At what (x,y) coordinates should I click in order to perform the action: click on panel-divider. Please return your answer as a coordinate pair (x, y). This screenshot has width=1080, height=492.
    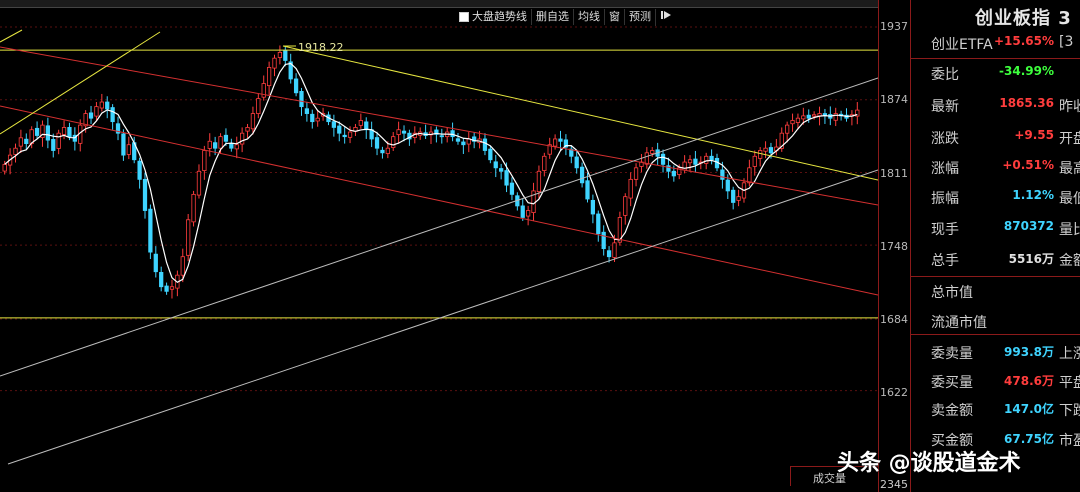
    Looking at the image, I should click on (995, 334).